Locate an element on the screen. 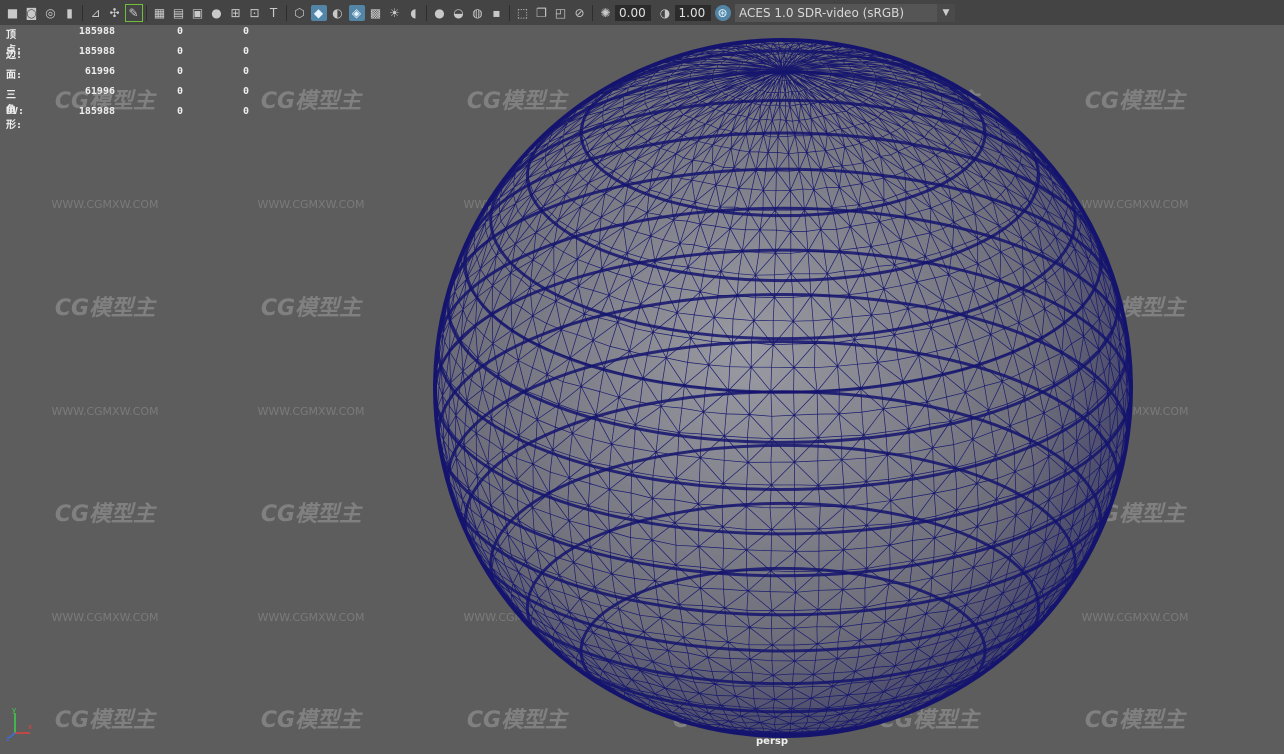  xray-icon: ❐ is located at coordinates (542, 13).